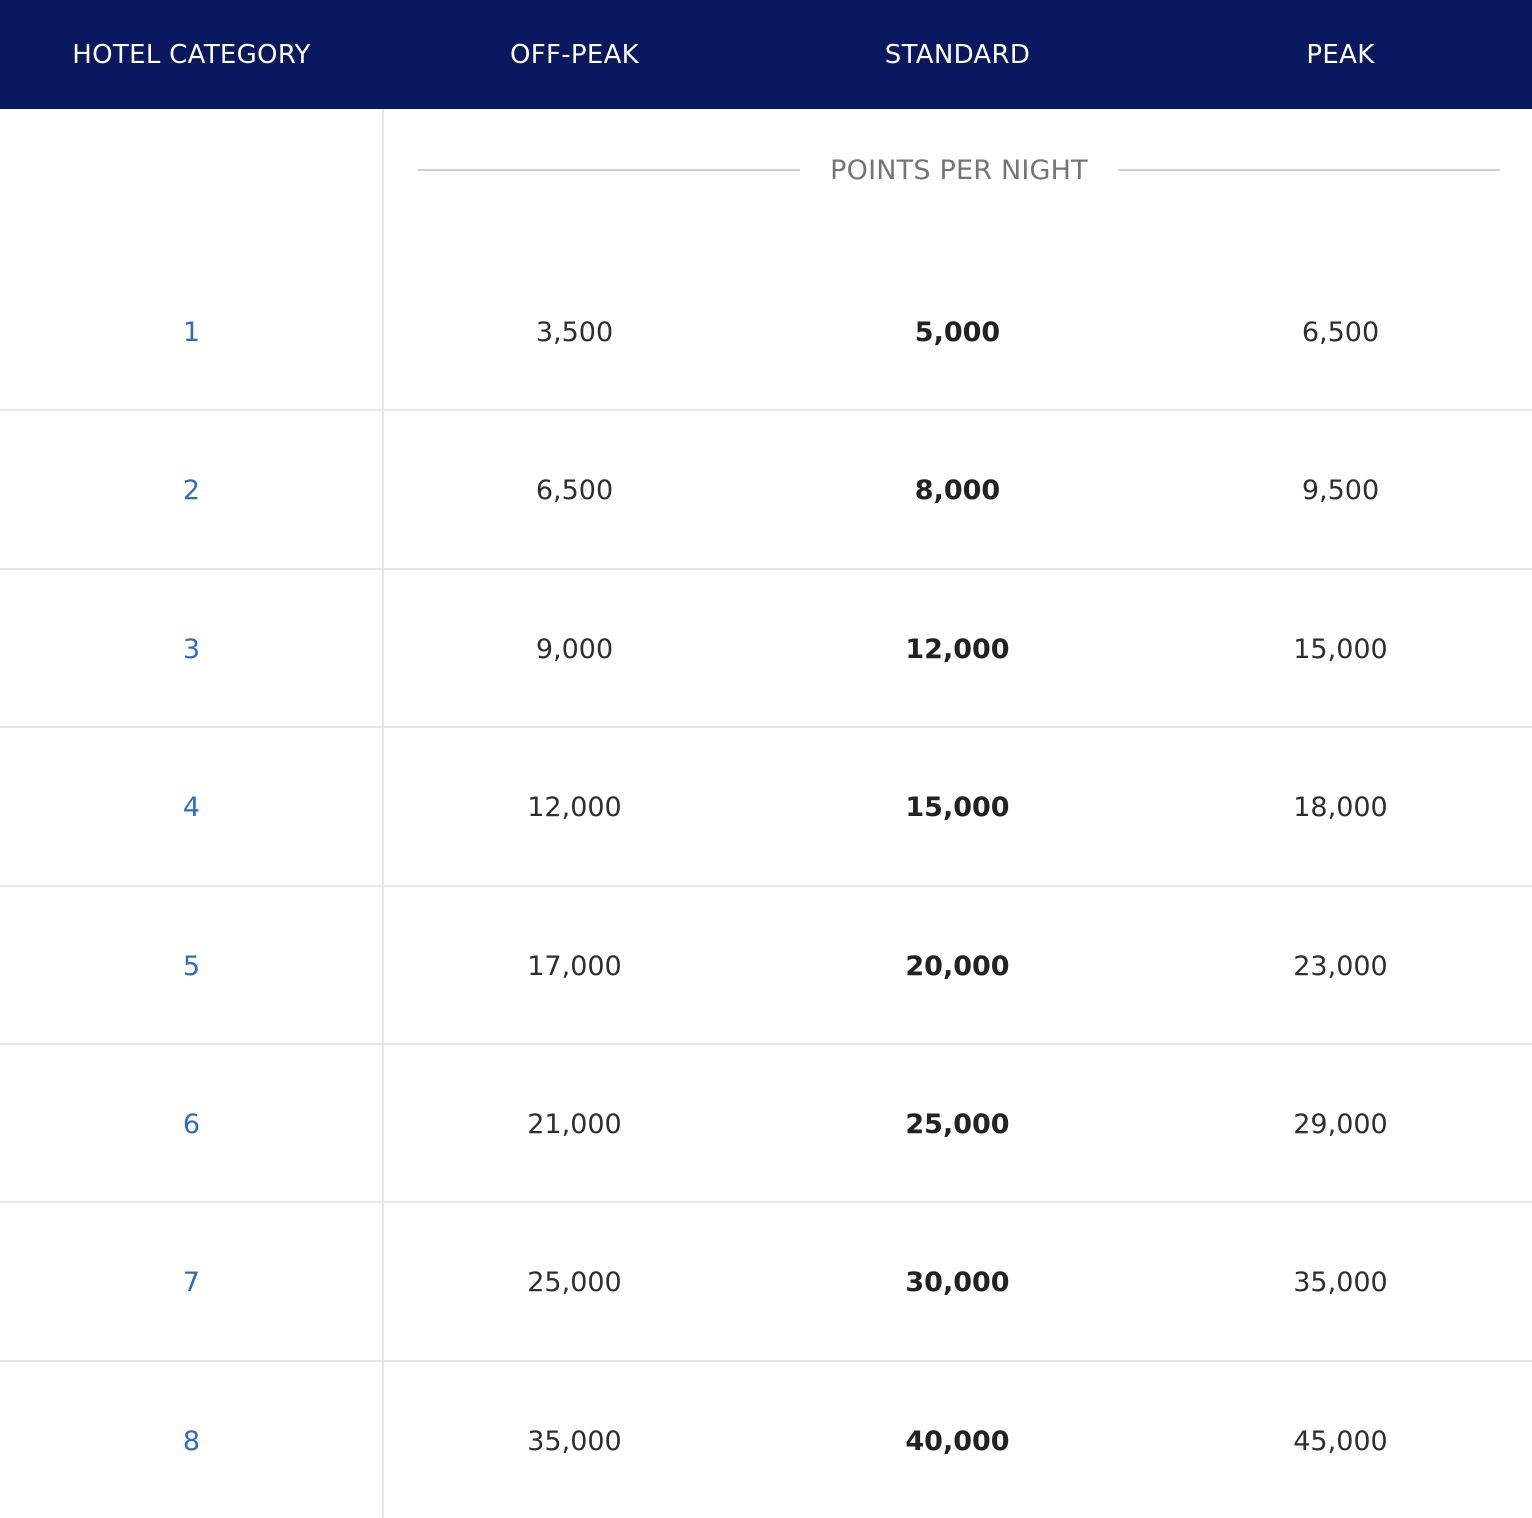 This screenshot has width=1532, height=1518. I want to click on peak-cell: 29,000, so click(1340, 1124).